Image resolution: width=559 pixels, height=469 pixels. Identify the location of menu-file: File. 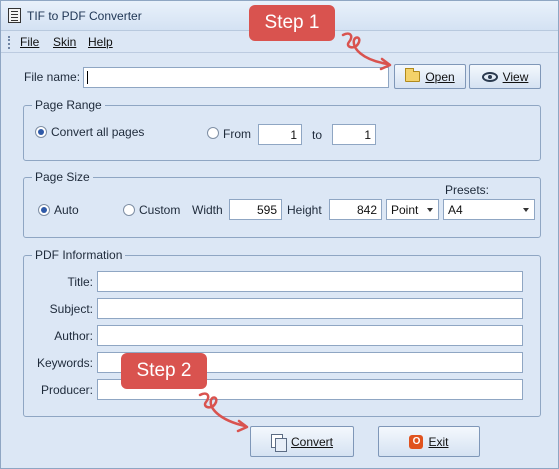
(29, 42).